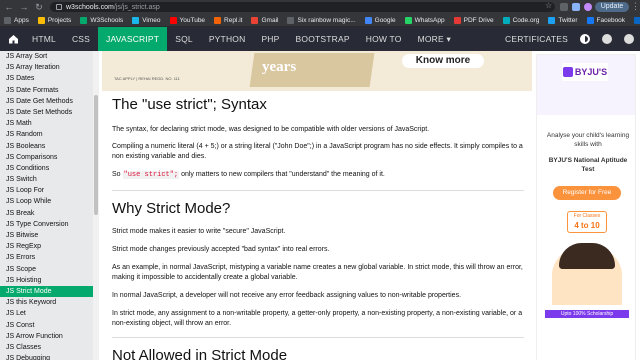 This screenshot has width=640, height=360. Describe the element at coordinates (24, 7) in the screenshot. I see `forward-icon: →` at that location.